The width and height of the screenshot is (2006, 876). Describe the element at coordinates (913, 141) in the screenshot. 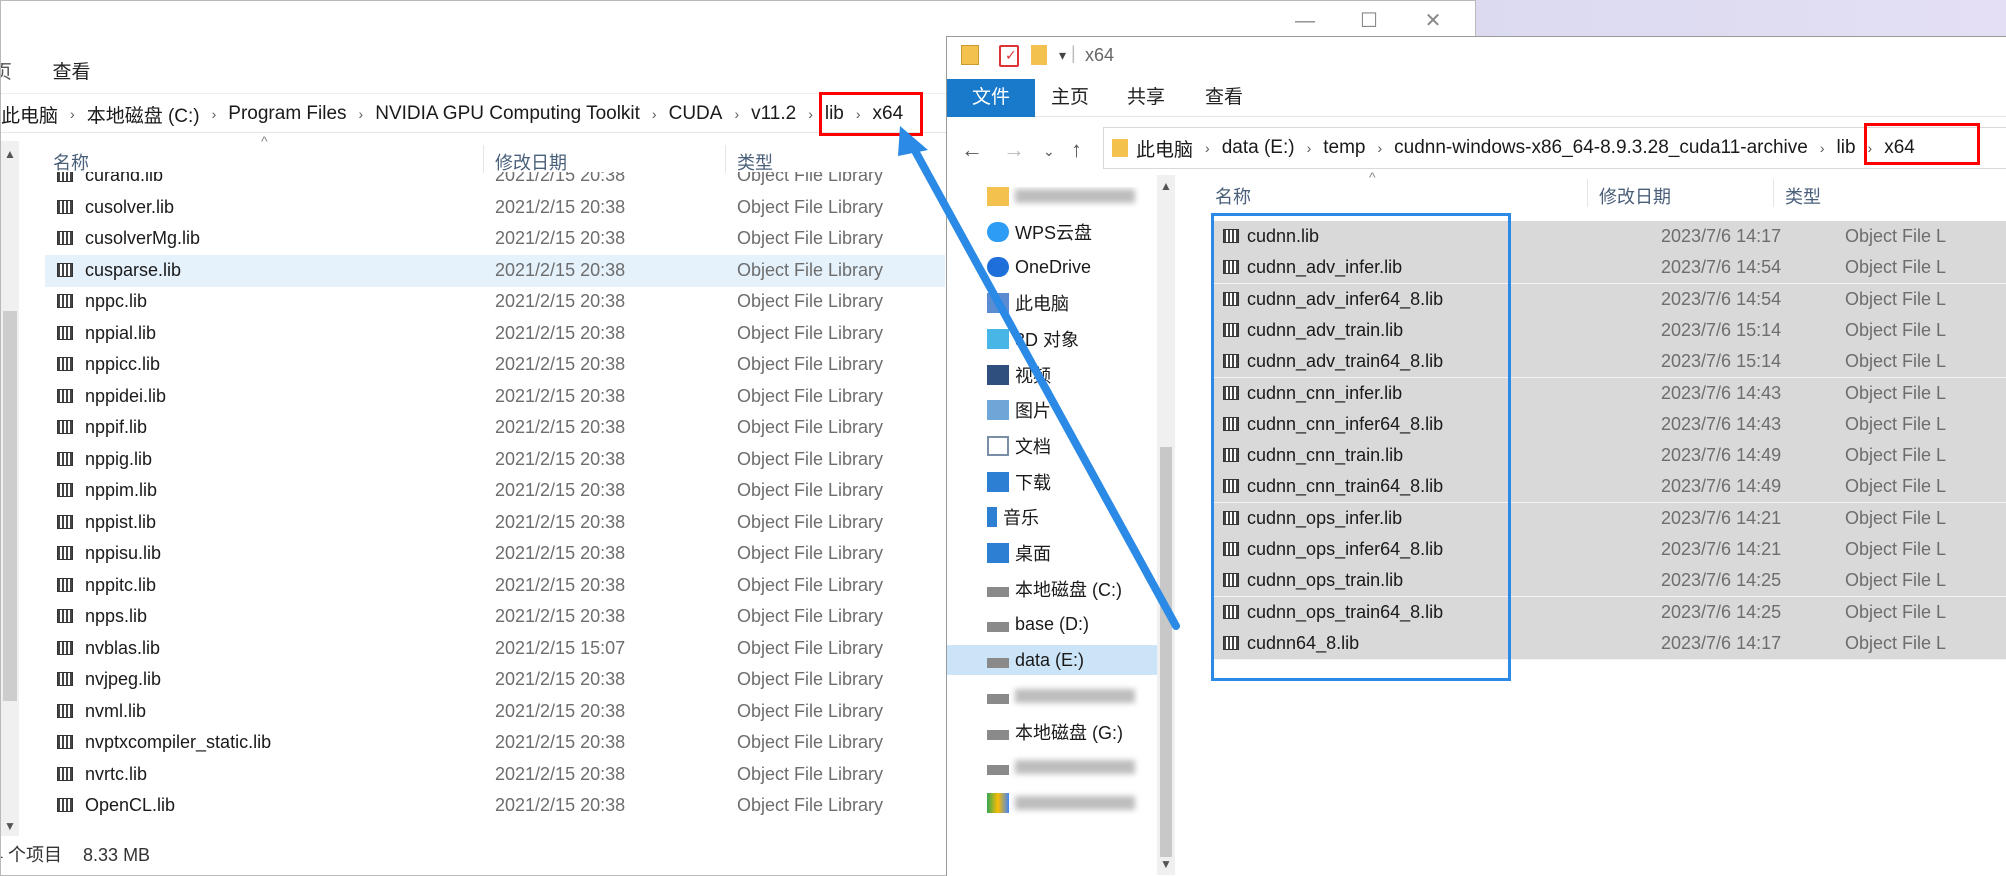

I see `arrow-head` at that location.